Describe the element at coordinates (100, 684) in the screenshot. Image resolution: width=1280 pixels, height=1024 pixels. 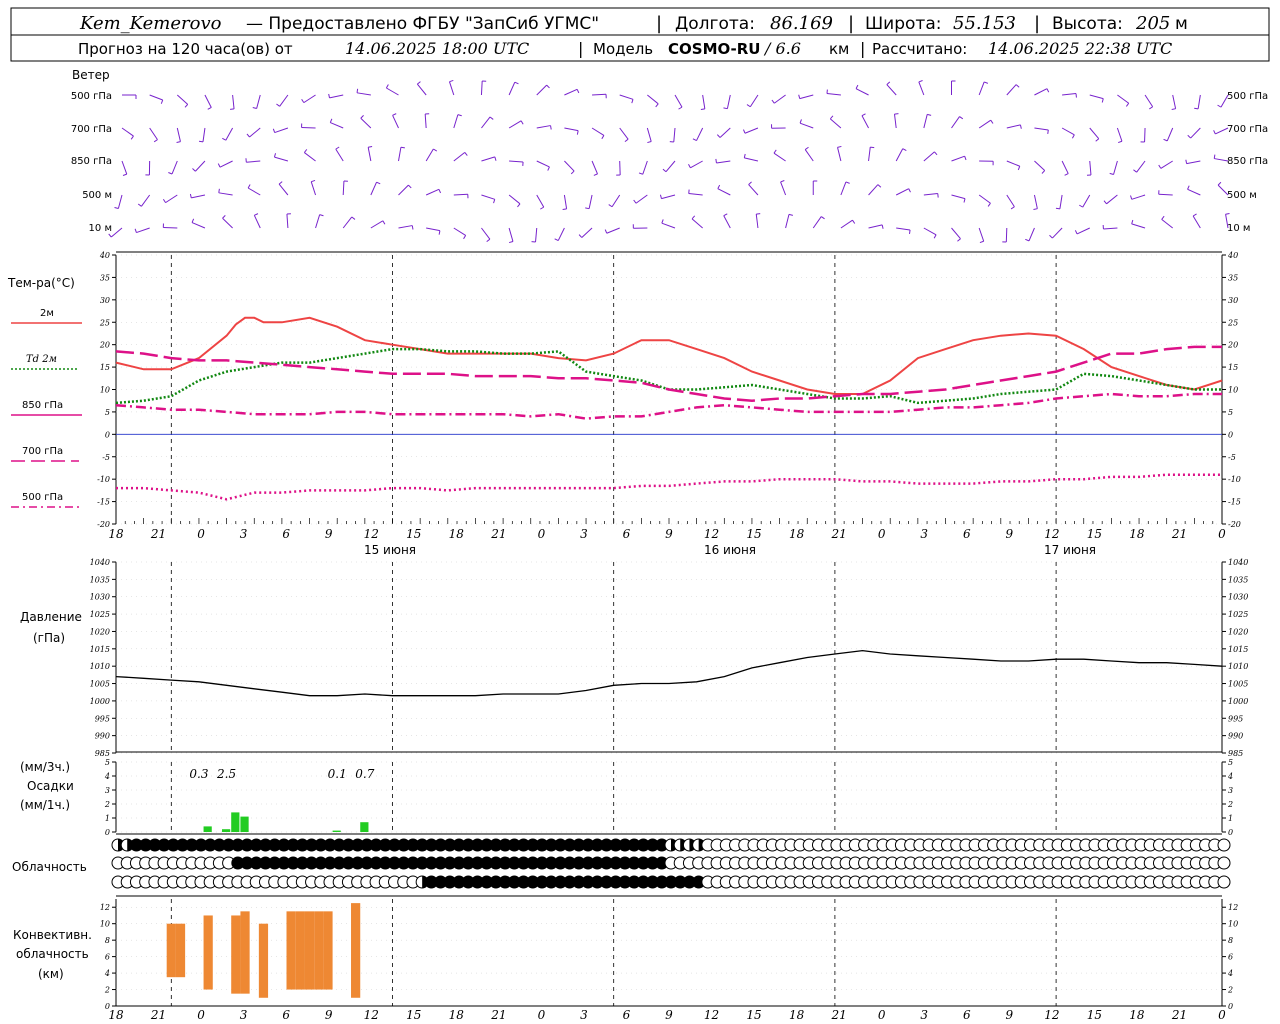
I see `pressure-tick-label-left: 1005` at that location.